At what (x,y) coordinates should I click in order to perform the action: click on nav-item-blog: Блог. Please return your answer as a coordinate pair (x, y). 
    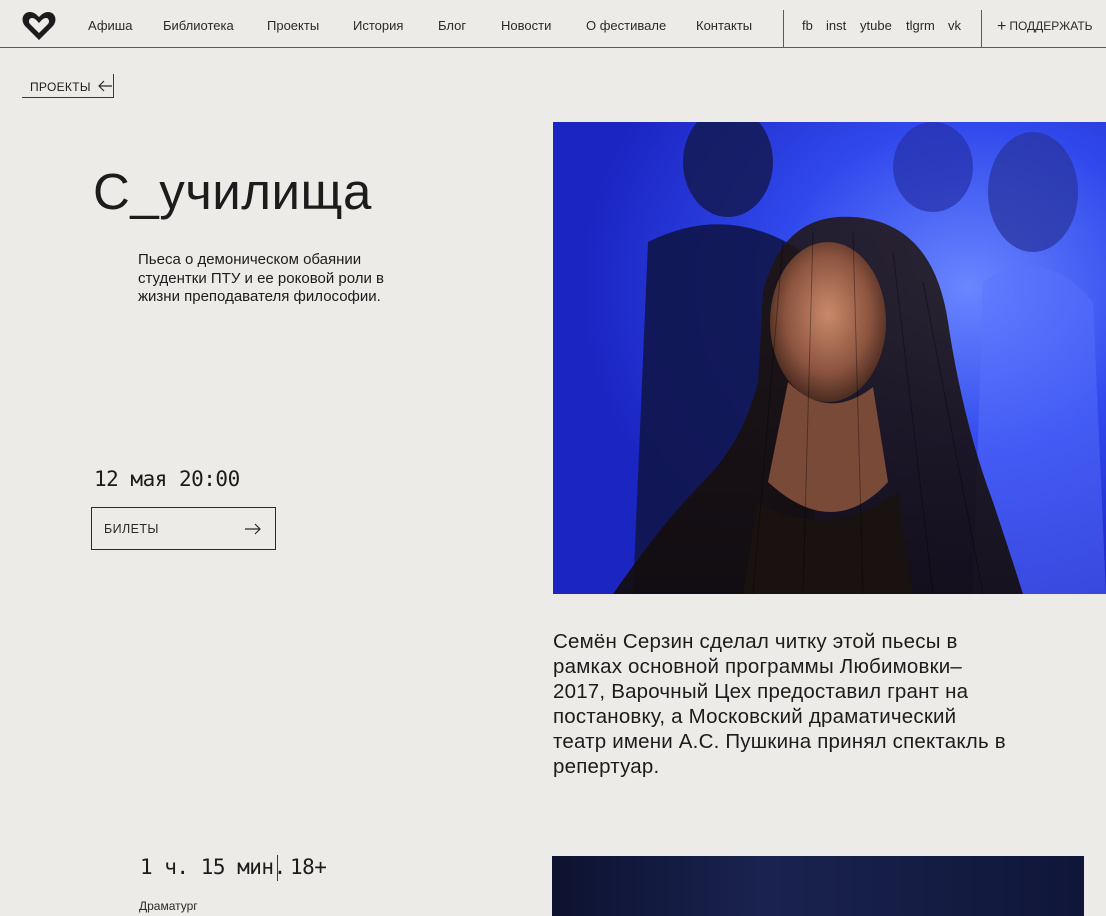
    Looking at the image, I should click on (452, 25).